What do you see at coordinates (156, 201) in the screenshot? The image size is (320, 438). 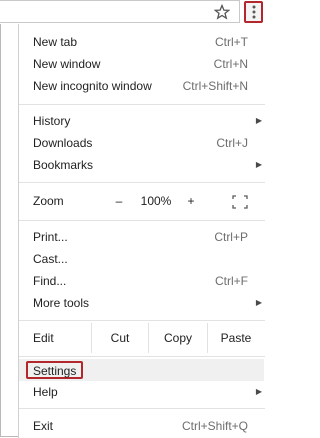 I see `zoom-level: 100%` at bounding box center [156, 201].